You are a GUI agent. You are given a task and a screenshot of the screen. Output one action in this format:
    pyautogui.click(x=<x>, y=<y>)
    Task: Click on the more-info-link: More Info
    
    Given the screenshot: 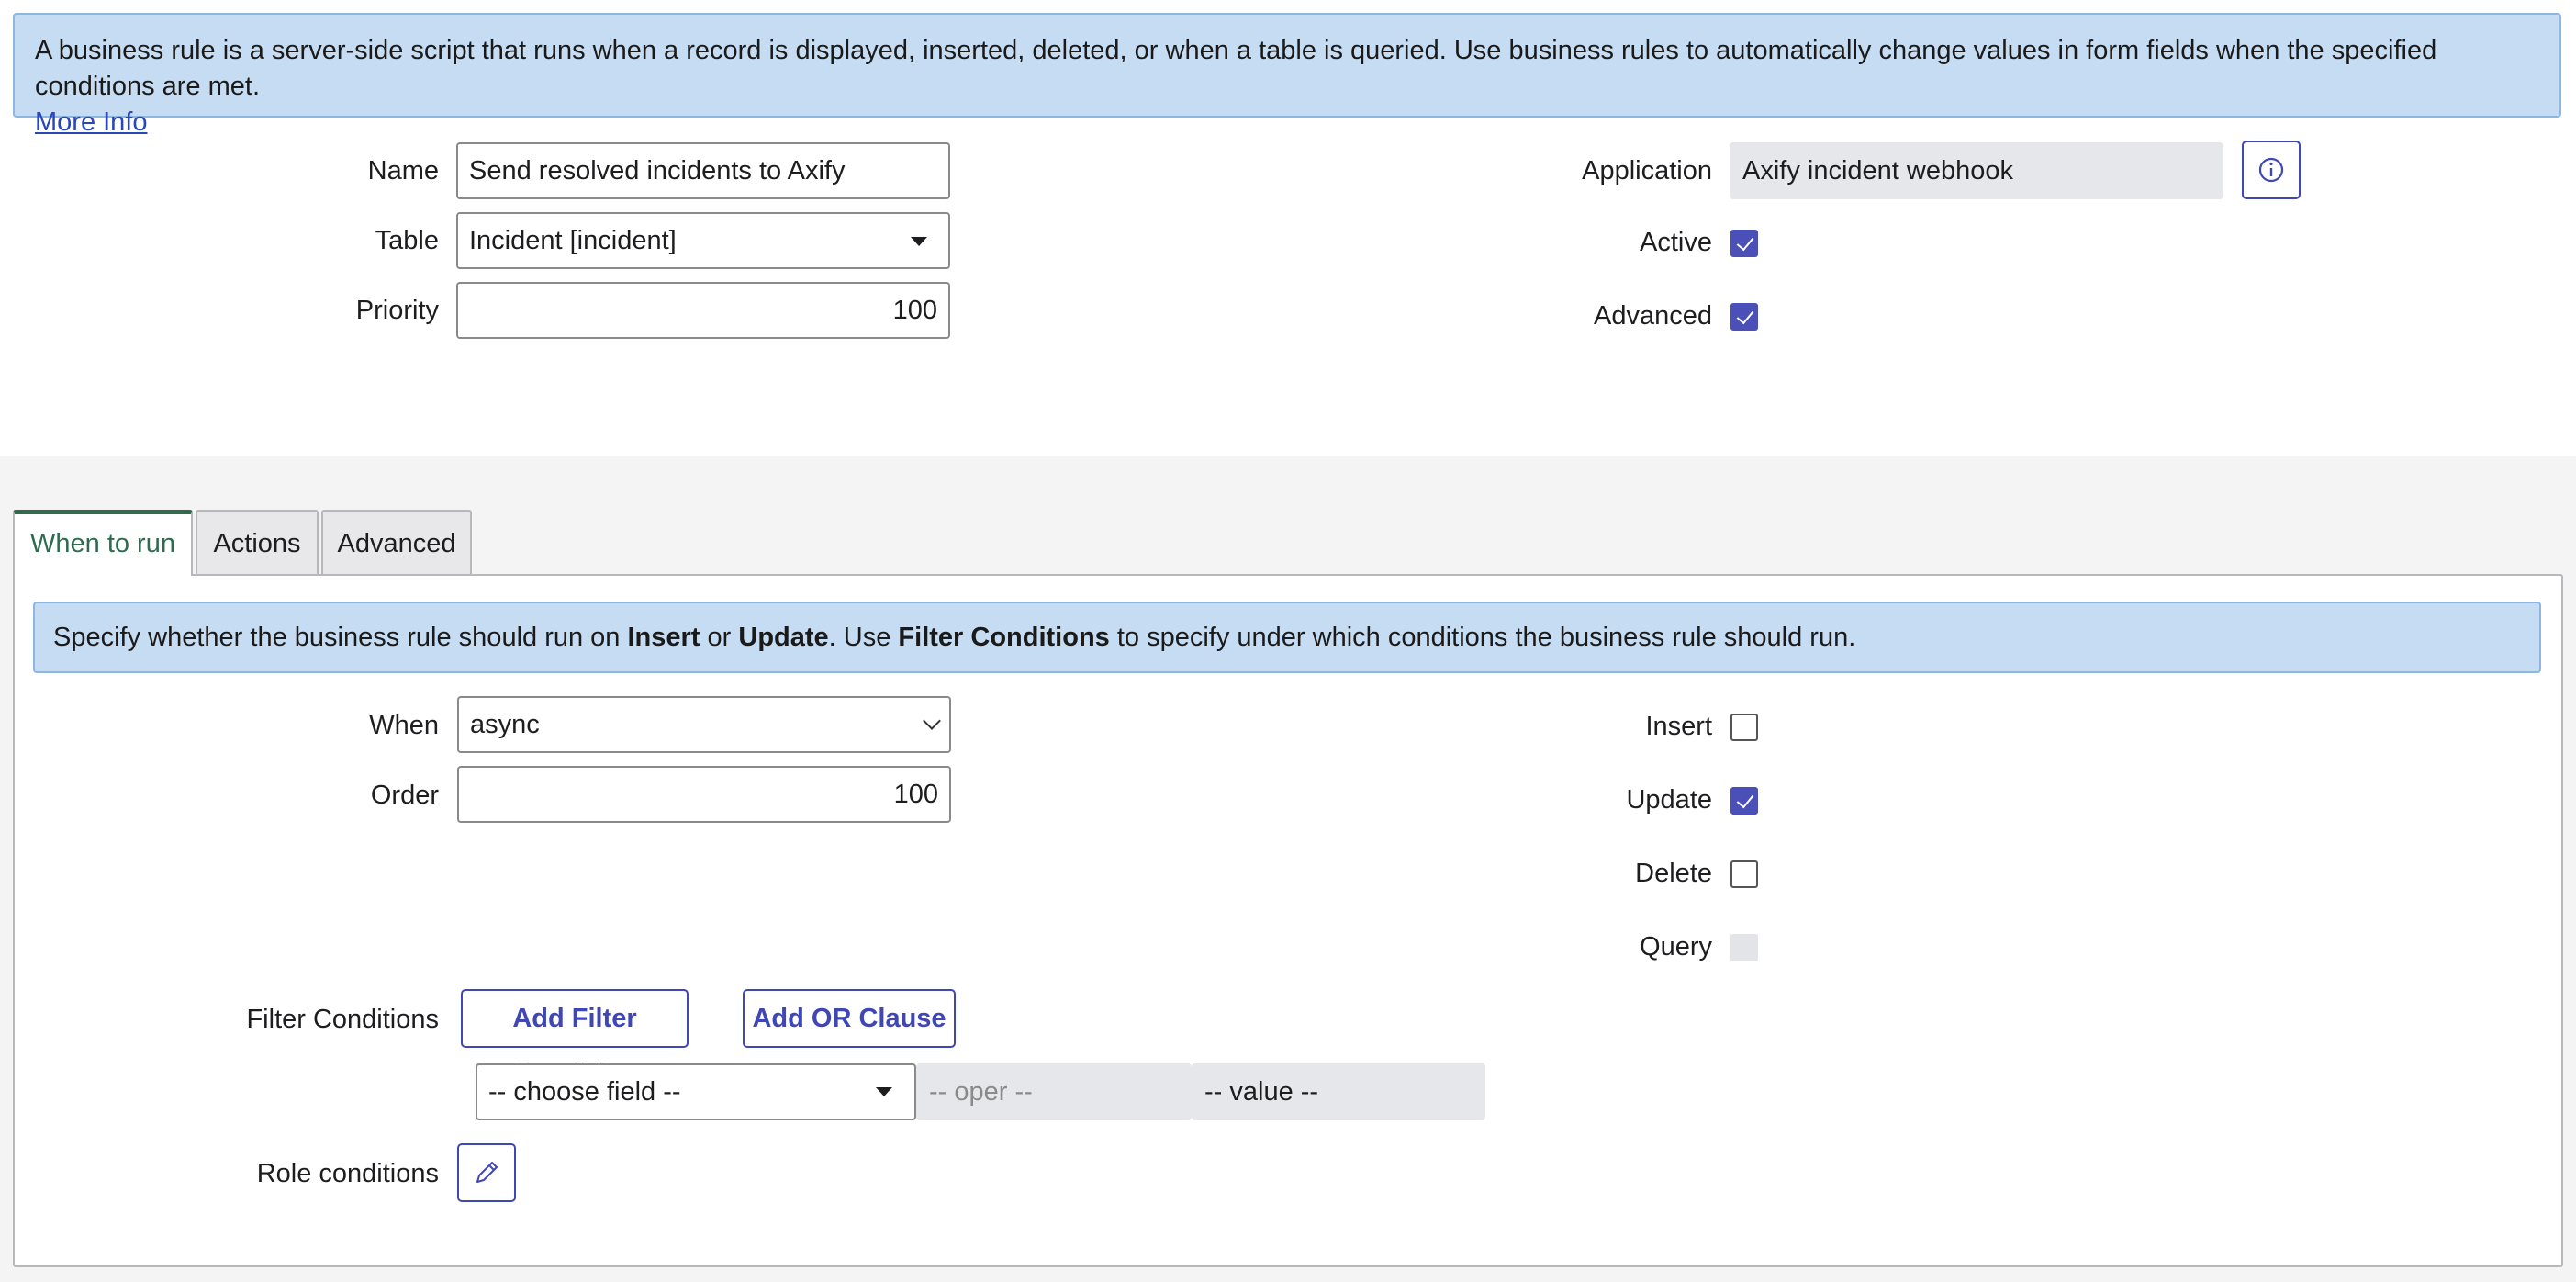 What is the action you would take?
    pyautogui.click(x=91, y=122)
    